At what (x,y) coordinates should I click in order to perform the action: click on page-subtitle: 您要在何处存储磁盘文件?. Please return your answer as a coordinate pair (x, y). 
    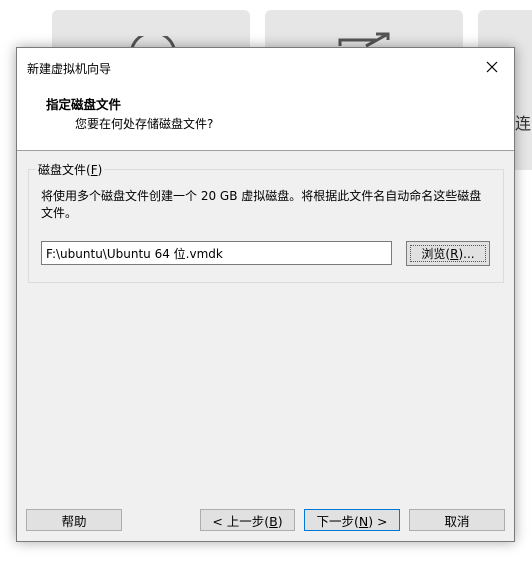
    Looking at the image, I should click on (144, 124).